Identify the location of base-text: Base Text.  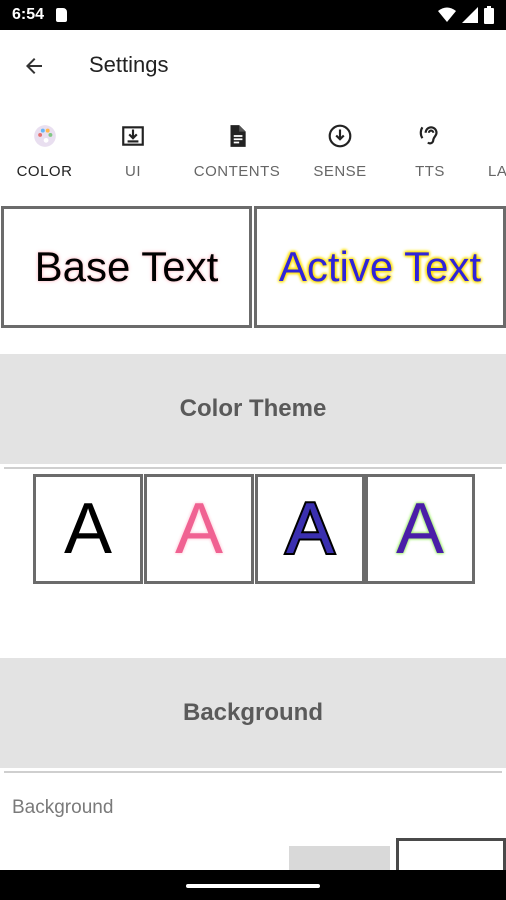
(126, 266).